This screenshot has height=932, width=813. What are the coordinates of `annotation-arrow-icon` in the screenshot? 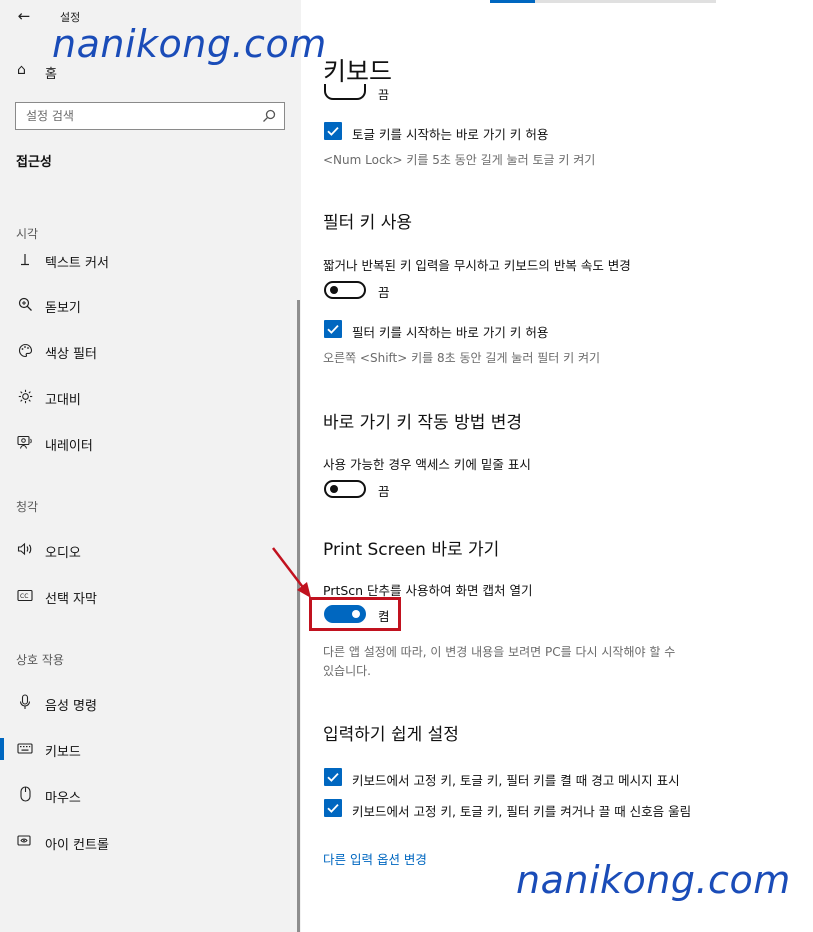 It's located at (291, 572).